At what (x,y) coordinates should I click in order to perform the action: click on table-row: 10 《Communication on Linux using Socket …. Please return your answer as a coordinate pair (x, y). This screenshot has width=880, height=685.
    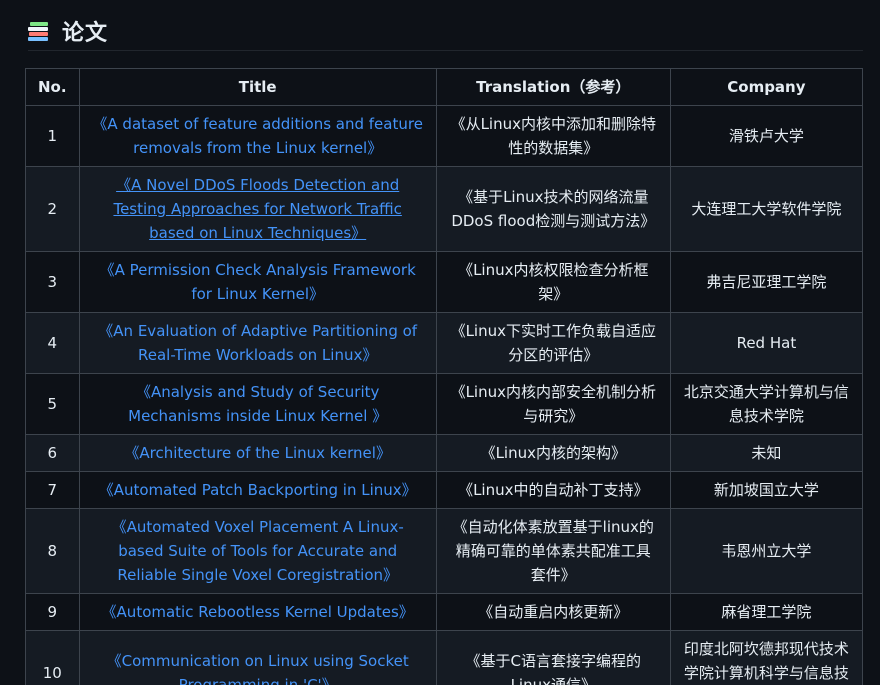
    Looking at the image, I should click on (444, 657).